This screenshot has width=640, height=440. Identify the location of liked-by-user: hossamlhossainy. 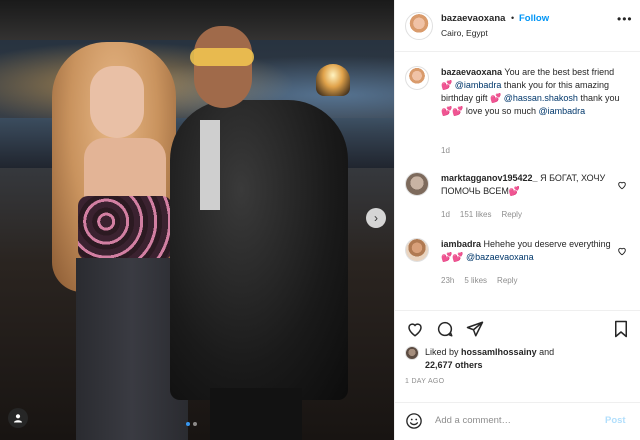
(499, 352).